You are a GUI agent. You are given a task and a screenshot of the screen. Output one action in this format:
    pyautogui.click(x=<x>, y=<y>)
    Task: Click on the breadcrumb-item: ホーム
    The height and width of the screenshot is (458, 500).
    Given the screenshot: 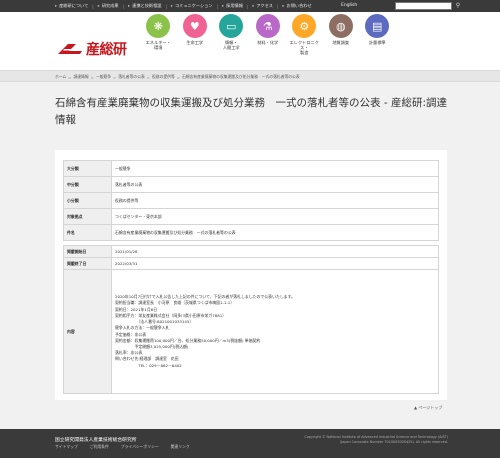 What is the action you would take?
    pyautogui.click(x=60, y=77)
    